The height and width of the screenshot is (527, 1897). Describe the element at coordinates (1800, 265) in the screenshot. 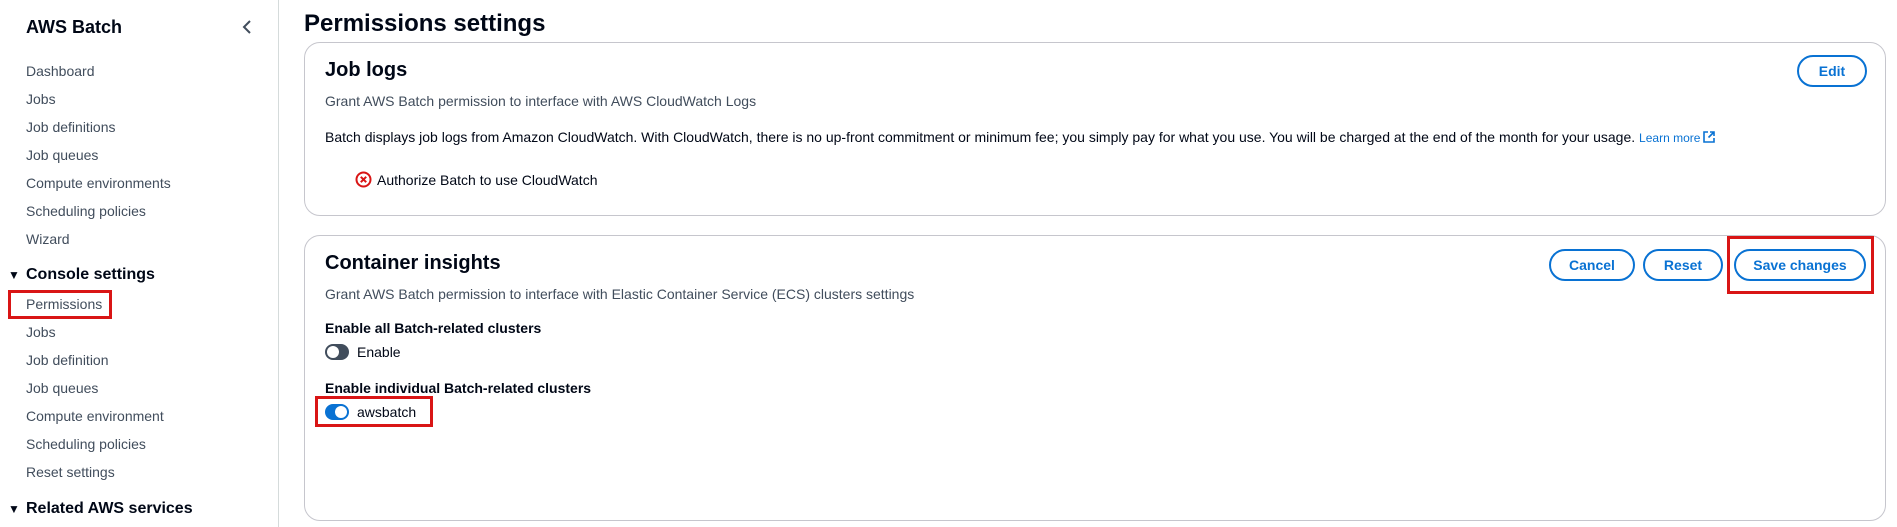

I see `save-changes-button: Save changes` at that location.